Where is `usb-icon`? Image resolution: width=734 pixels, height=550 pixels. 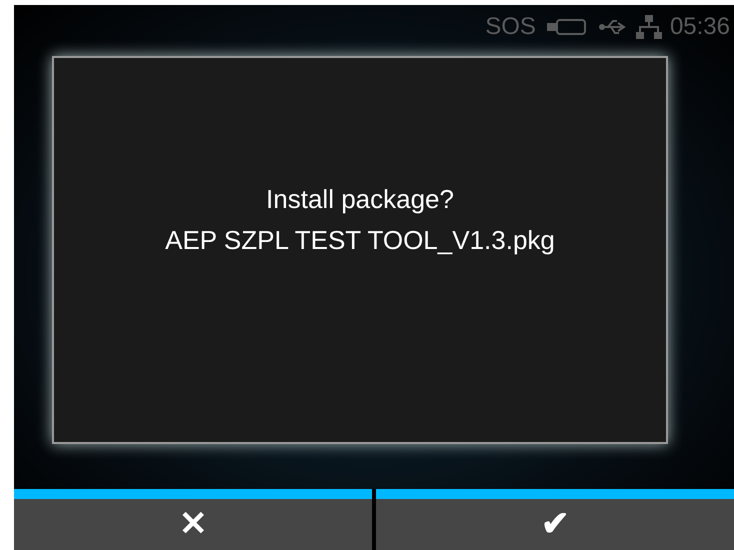 usb-icon is located at coordinates (613, 27).